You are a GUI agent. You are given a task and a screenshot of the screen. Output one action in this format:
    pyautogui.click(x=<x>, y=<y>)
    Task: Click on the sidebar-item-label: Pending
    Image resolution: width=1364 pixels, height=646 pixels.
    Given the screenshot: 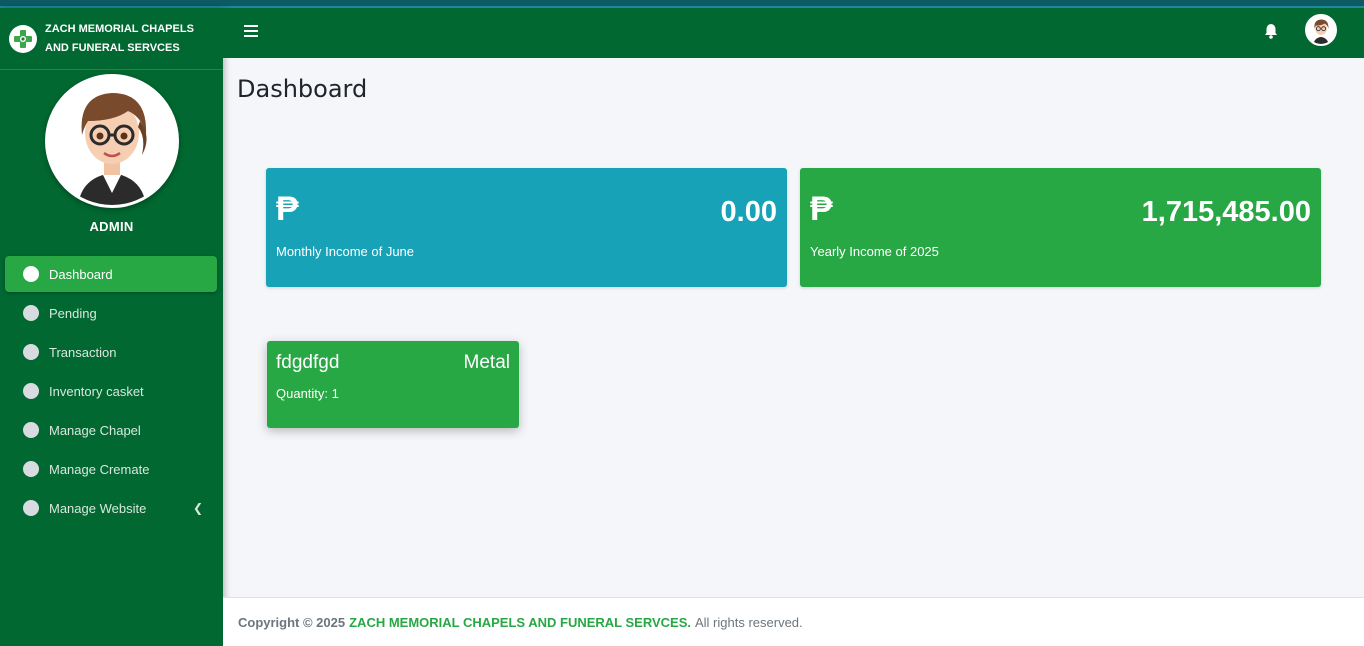 What is the action you would take?
    pyautogui.click(x=73, y=313)
    